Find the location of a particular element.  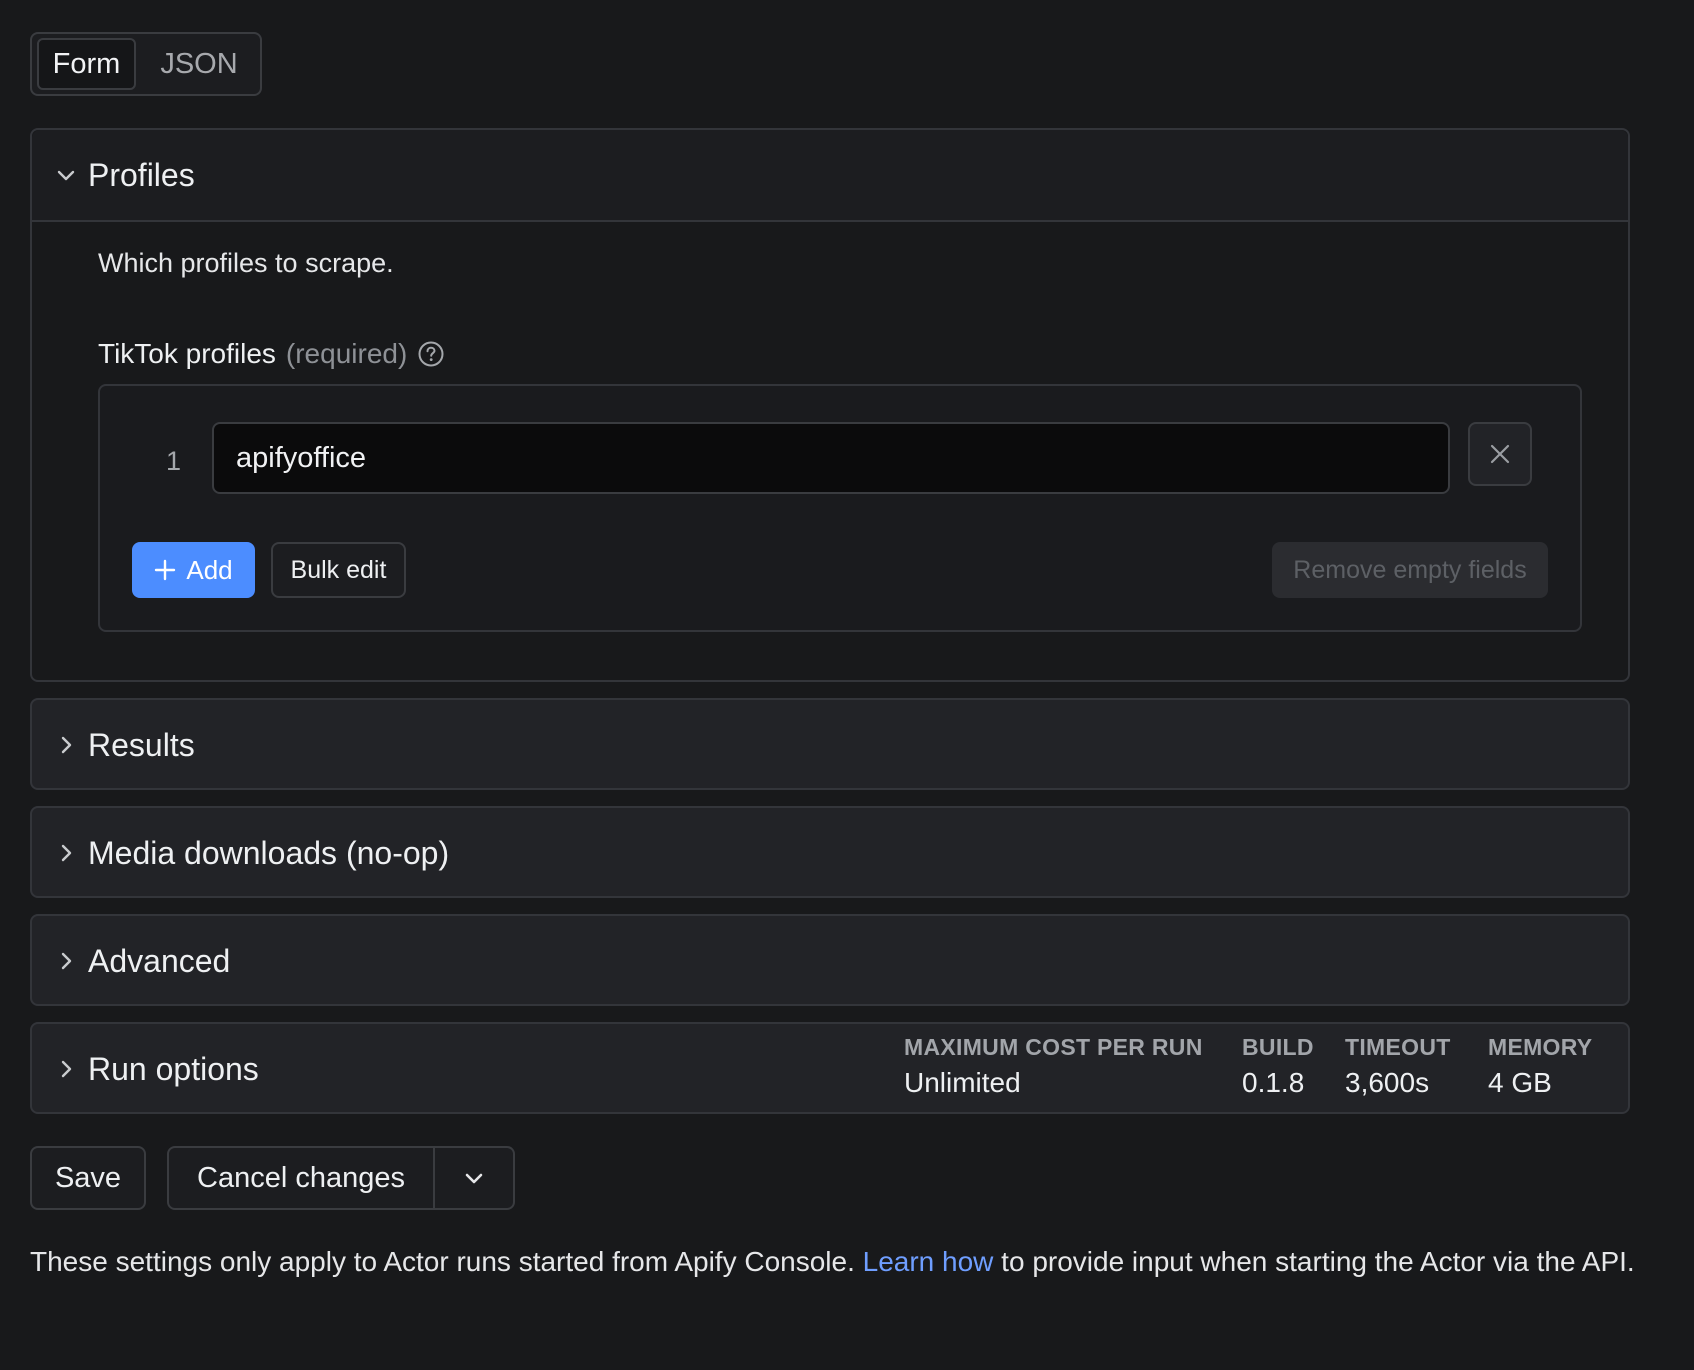

build-stat: BUILD 0.1.8 is located at coordinates (1278, 1066).